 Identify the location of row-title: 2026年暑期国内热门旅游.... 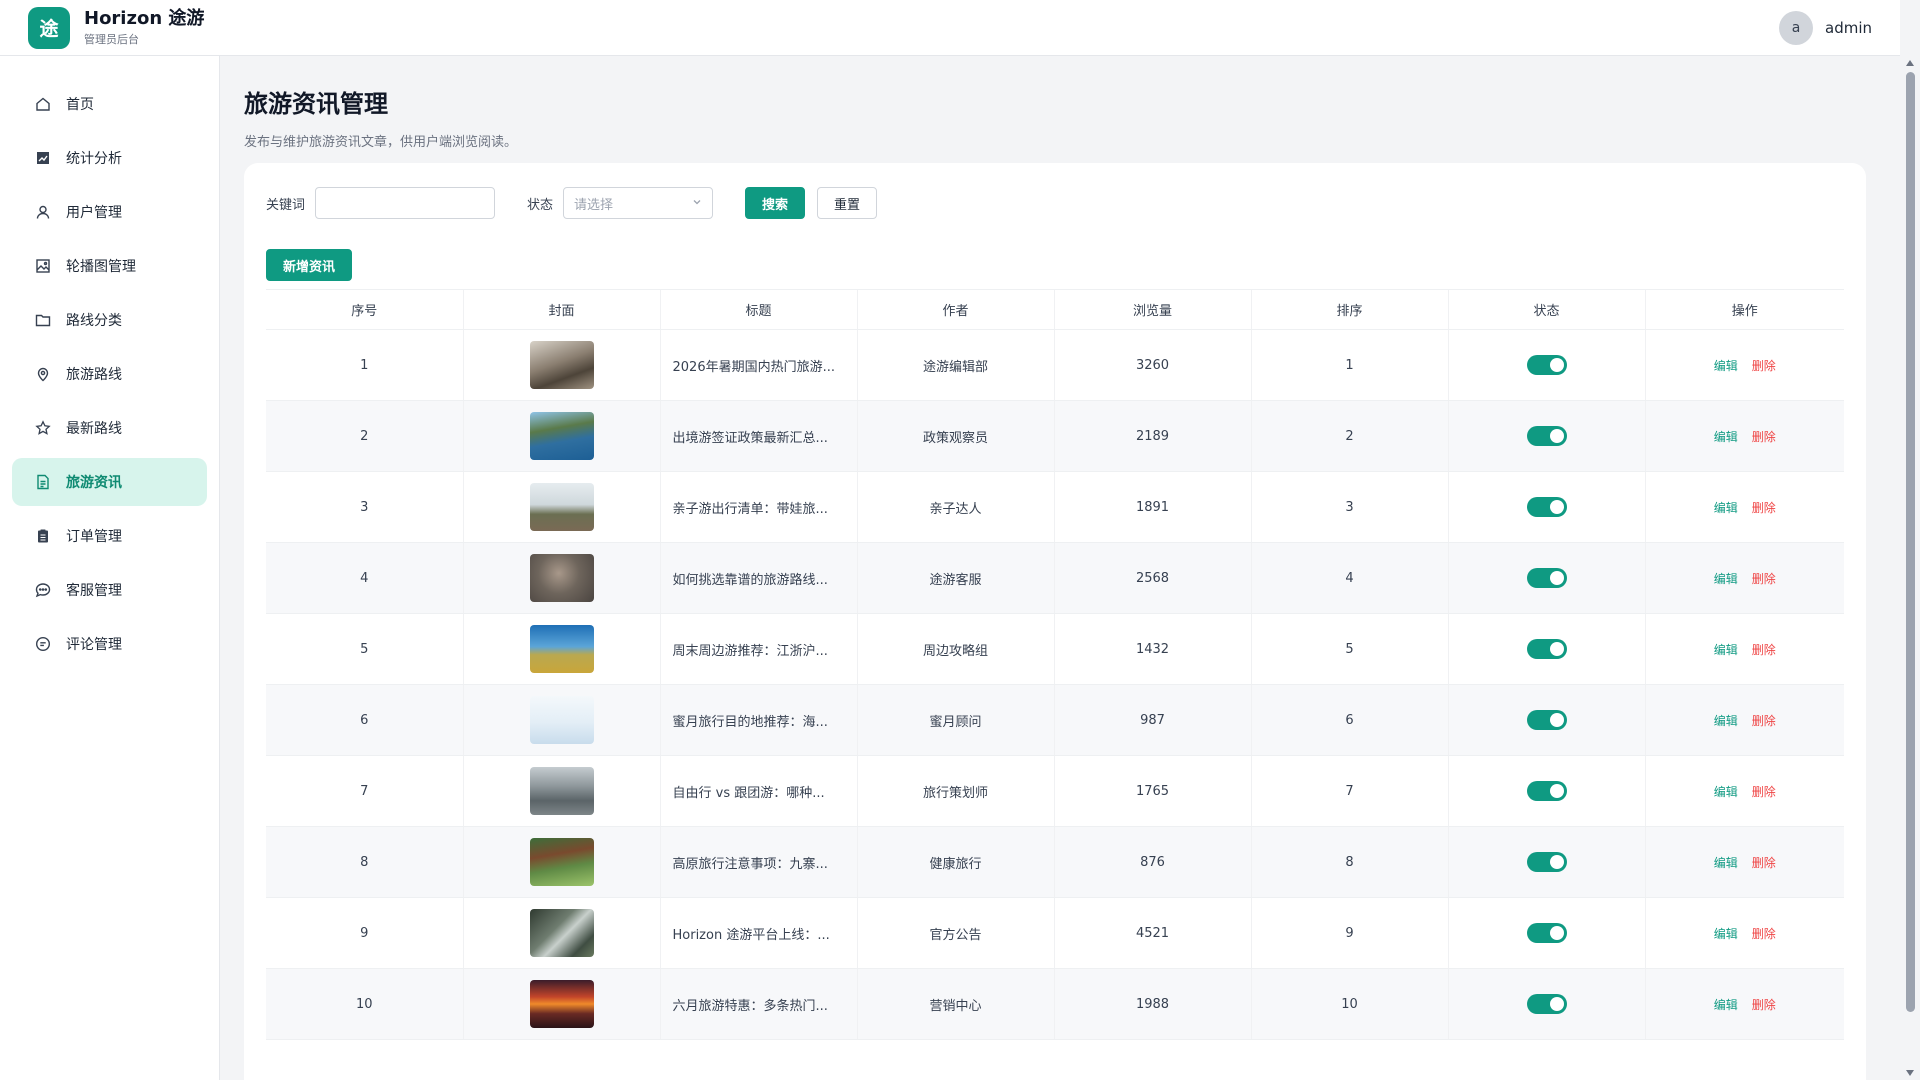
(758, 365).